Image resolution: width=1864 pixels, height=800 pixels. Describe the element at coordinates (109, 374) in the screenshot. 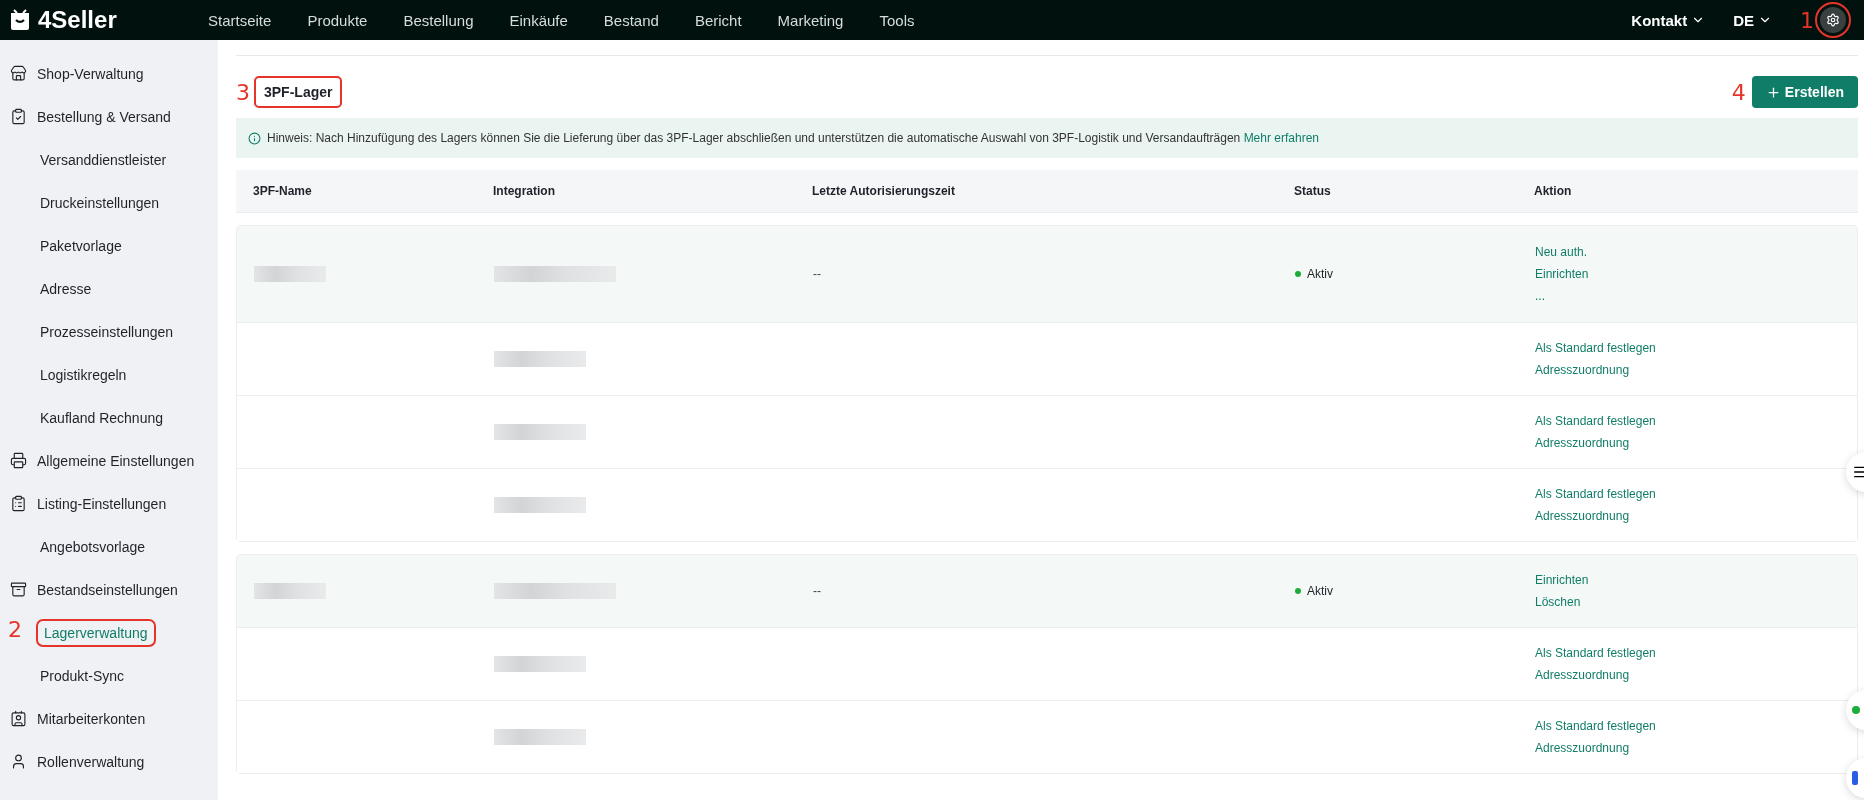

I see `sidebar-item: Logistikregeln` at that location.